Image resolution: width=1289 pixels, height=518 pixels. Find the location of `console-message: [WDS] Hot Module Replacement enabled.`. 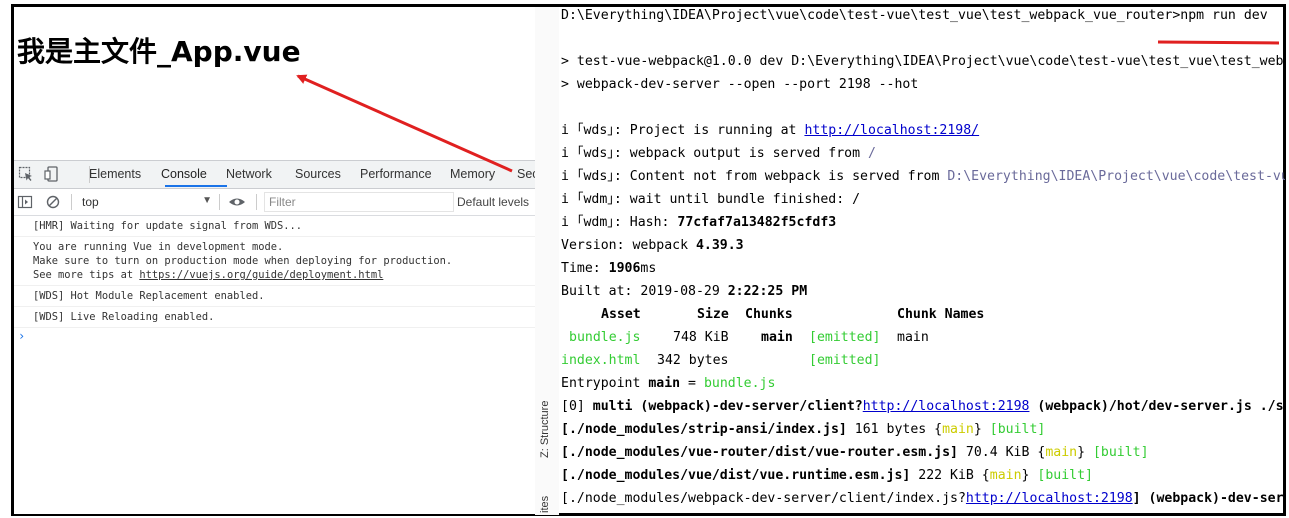

console-message: [WDS] Hot Module Replacement enabled. is located at coordinates (274, 296).